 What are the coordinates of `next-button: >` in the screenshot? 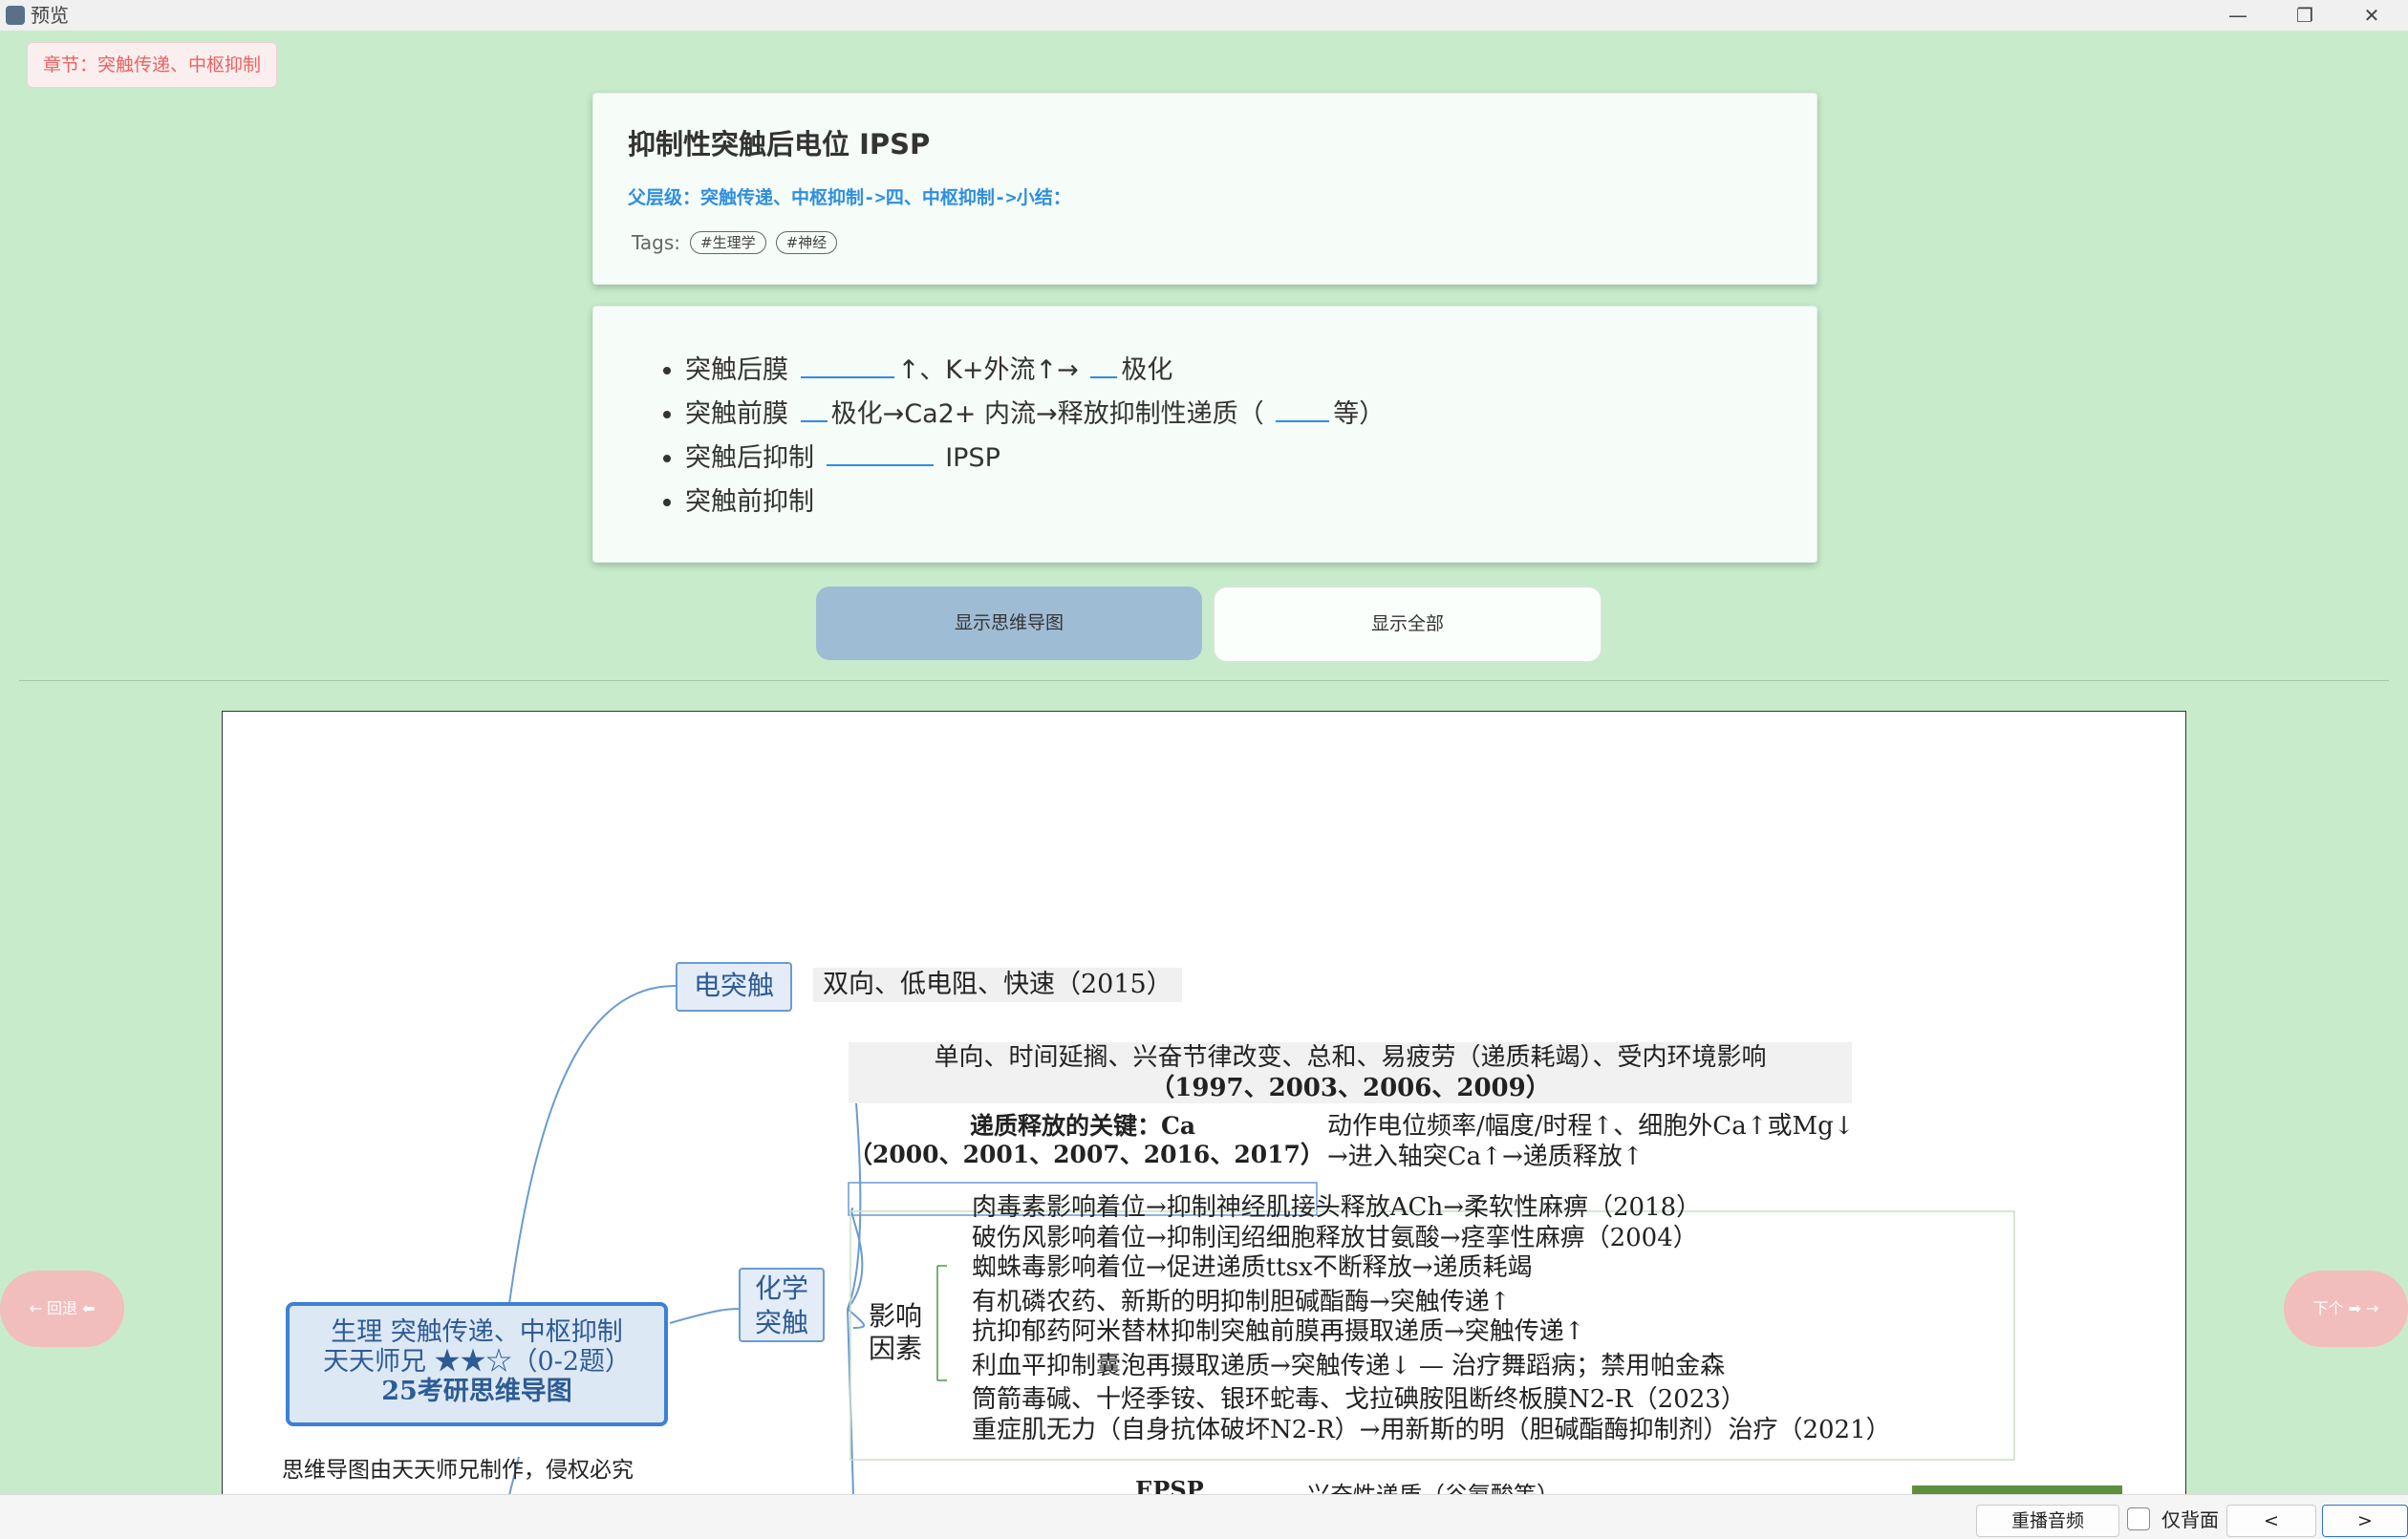 It's located at (2365, 1521).